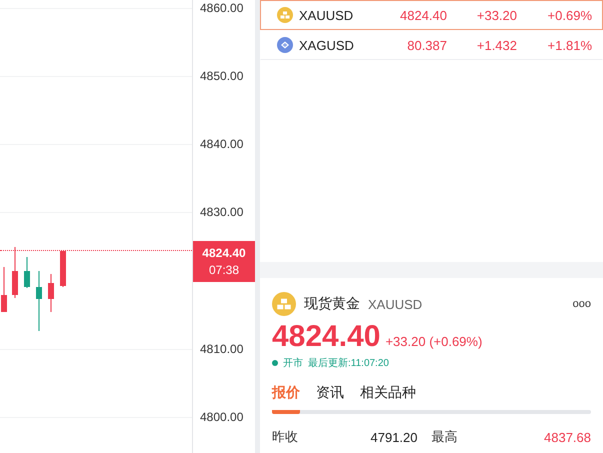 This screenshot has width=603, height=453. What do you see at coordinates (222, 76) in the screenshot?
I see `axis-label: 4850.00` at bounding box center [222, 76].